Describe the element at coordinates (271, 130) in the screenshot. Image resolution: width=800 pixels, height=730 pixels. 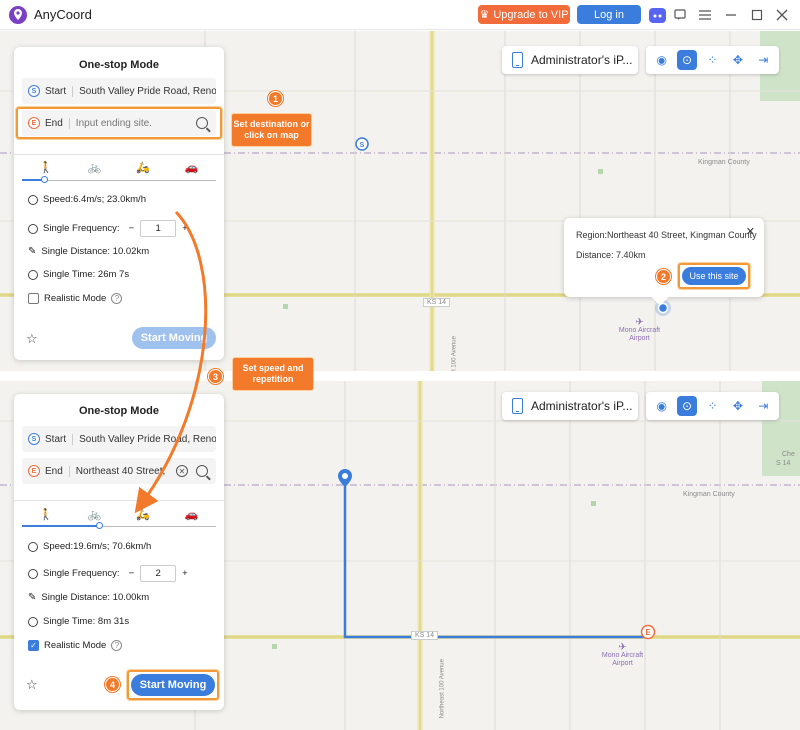
I see `callout-set-destination: Set destination or click on map` at that location.